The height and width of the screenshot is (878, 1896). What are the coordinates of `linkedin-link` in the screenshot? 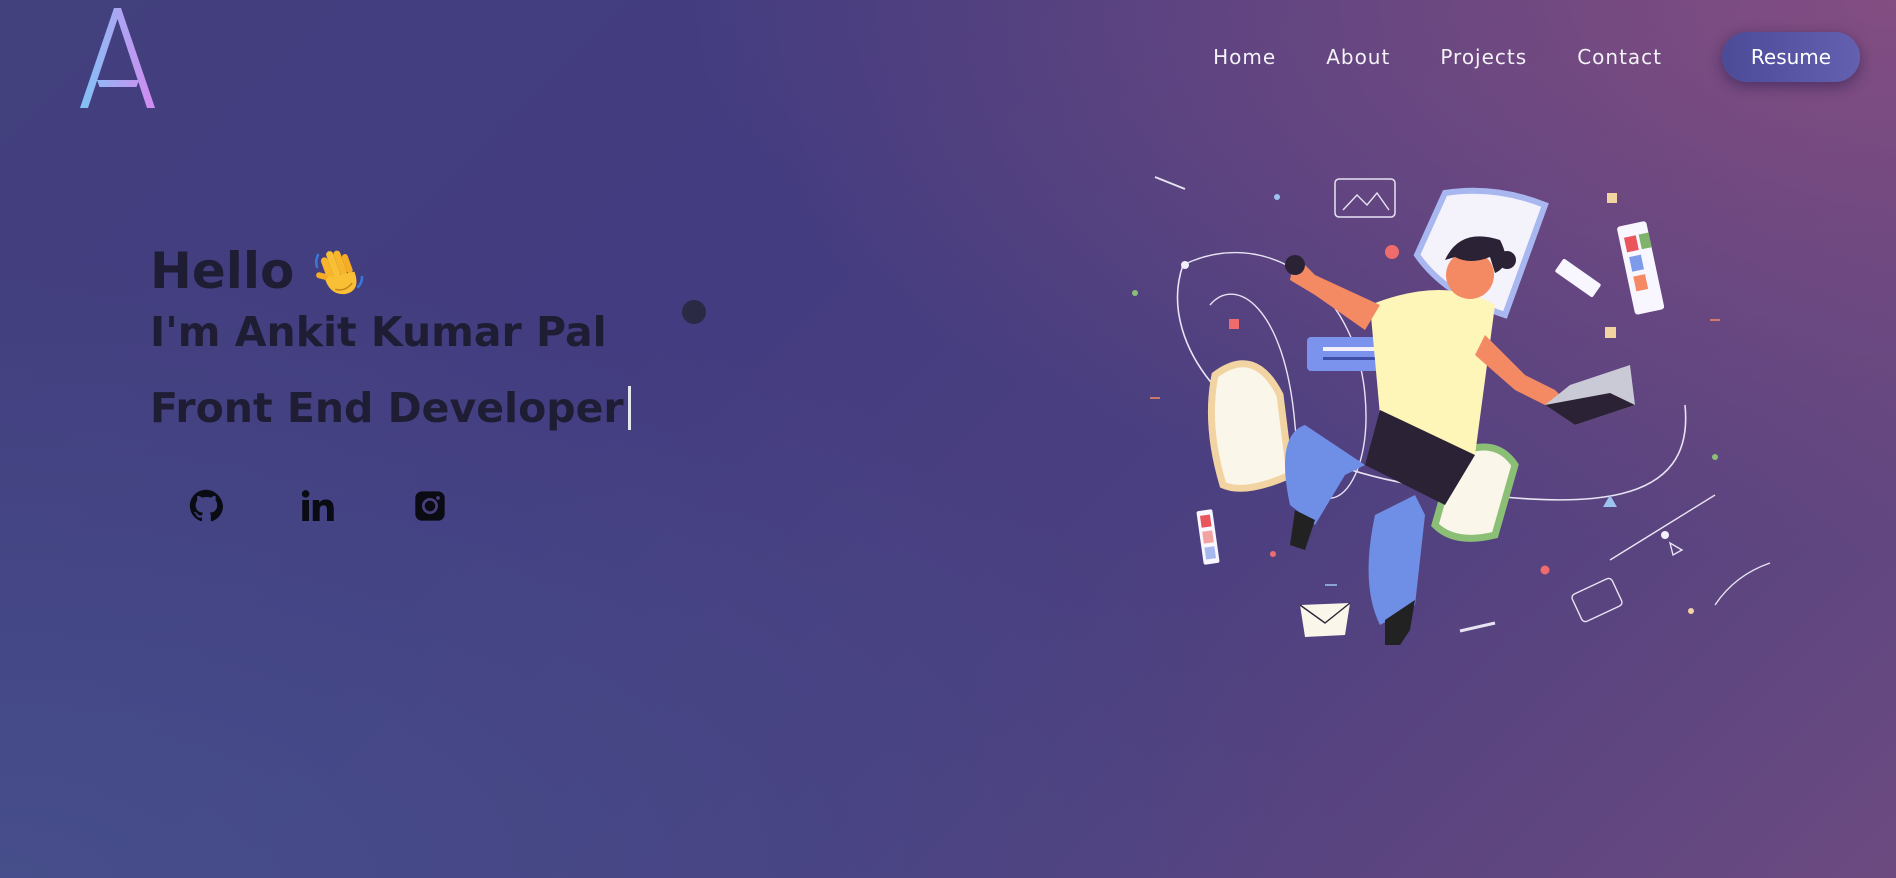 It's located at (318, 506).